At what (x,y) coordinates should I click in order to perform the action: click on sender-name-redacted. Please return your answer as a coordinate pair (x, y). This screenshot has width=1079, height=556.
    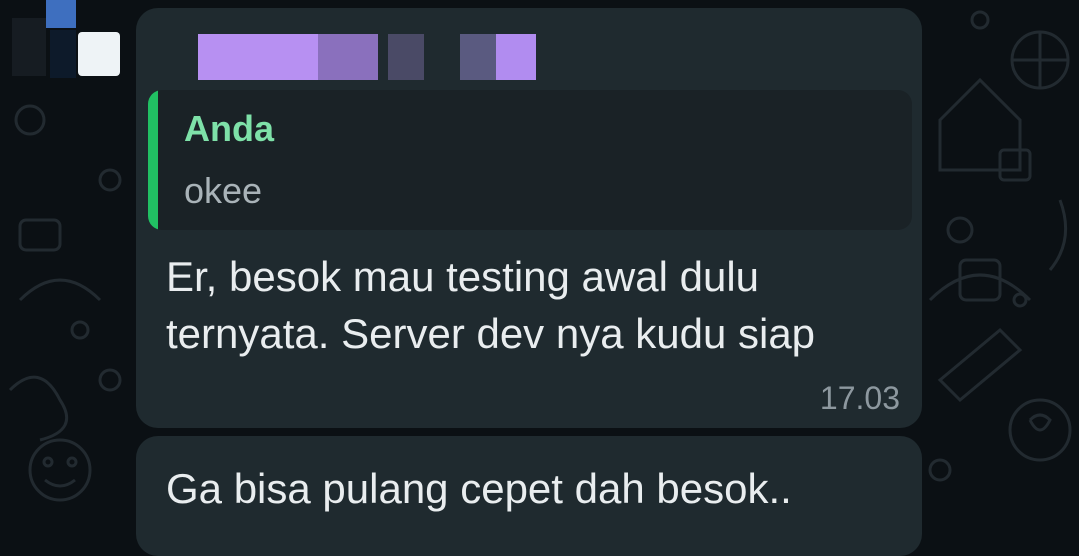
    Looking at the image, I should click on (367, 57).